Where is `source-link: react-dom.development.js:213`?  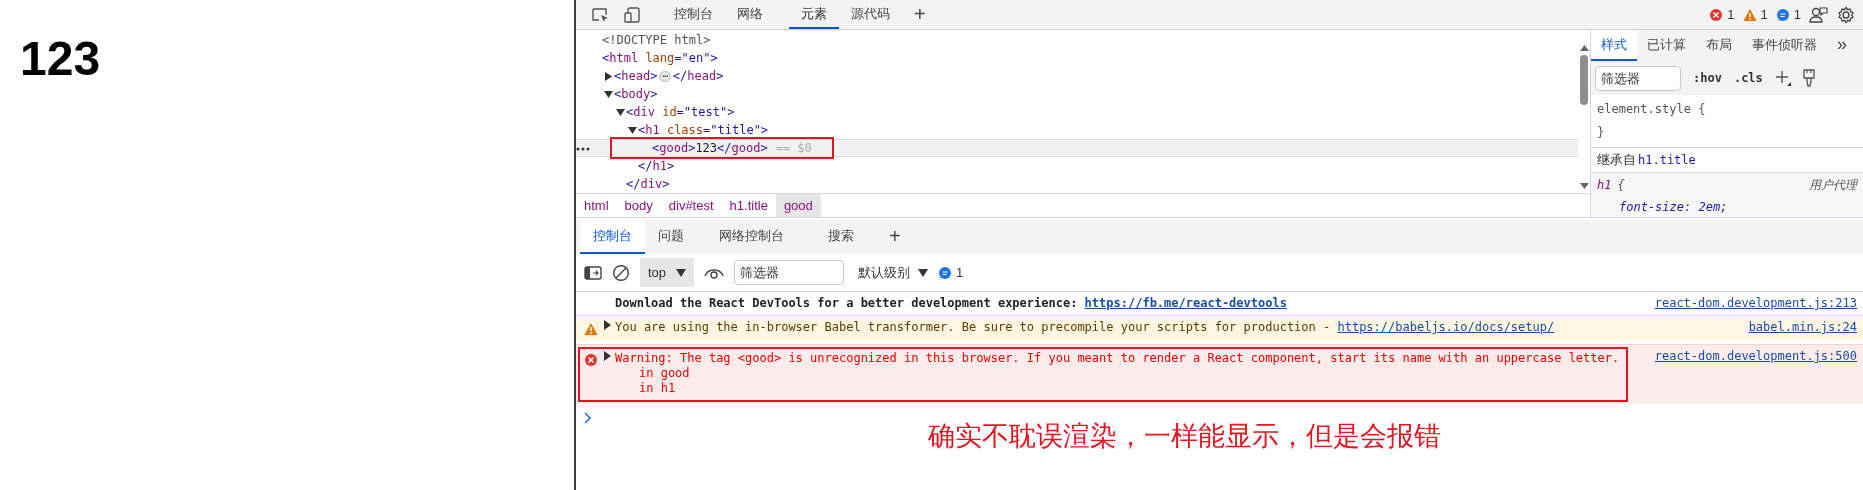
source-link: react-dom.development.js:213 is located at coordinates (1755, 303).